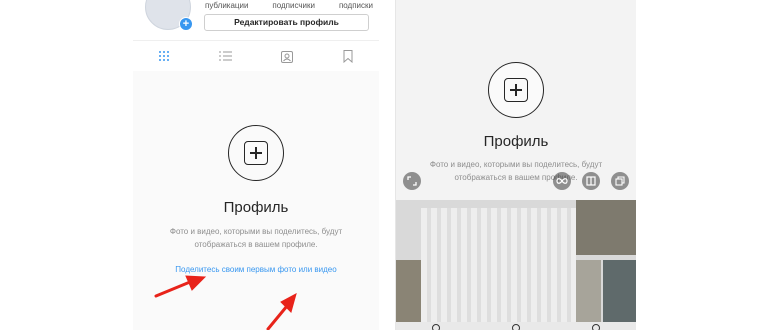 The height and width of the screenshot is (330, 770). I want to click on annotation-arrows, so click(225, 302).